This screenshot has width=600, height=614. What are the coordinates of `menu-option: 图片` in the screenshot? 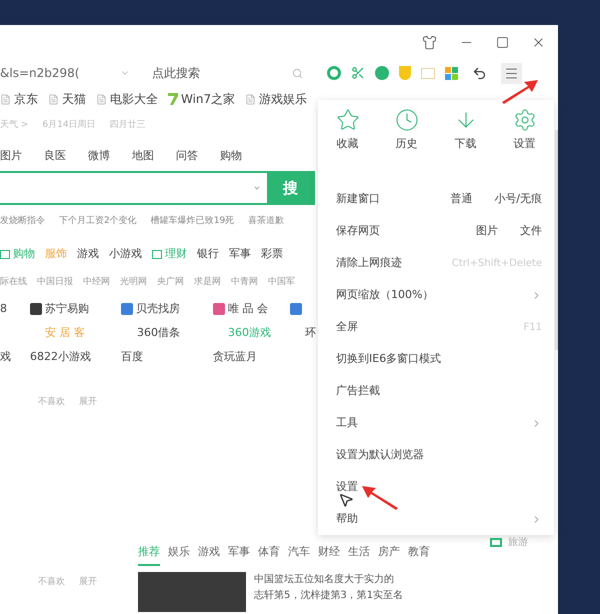 It's located at (487, 231).